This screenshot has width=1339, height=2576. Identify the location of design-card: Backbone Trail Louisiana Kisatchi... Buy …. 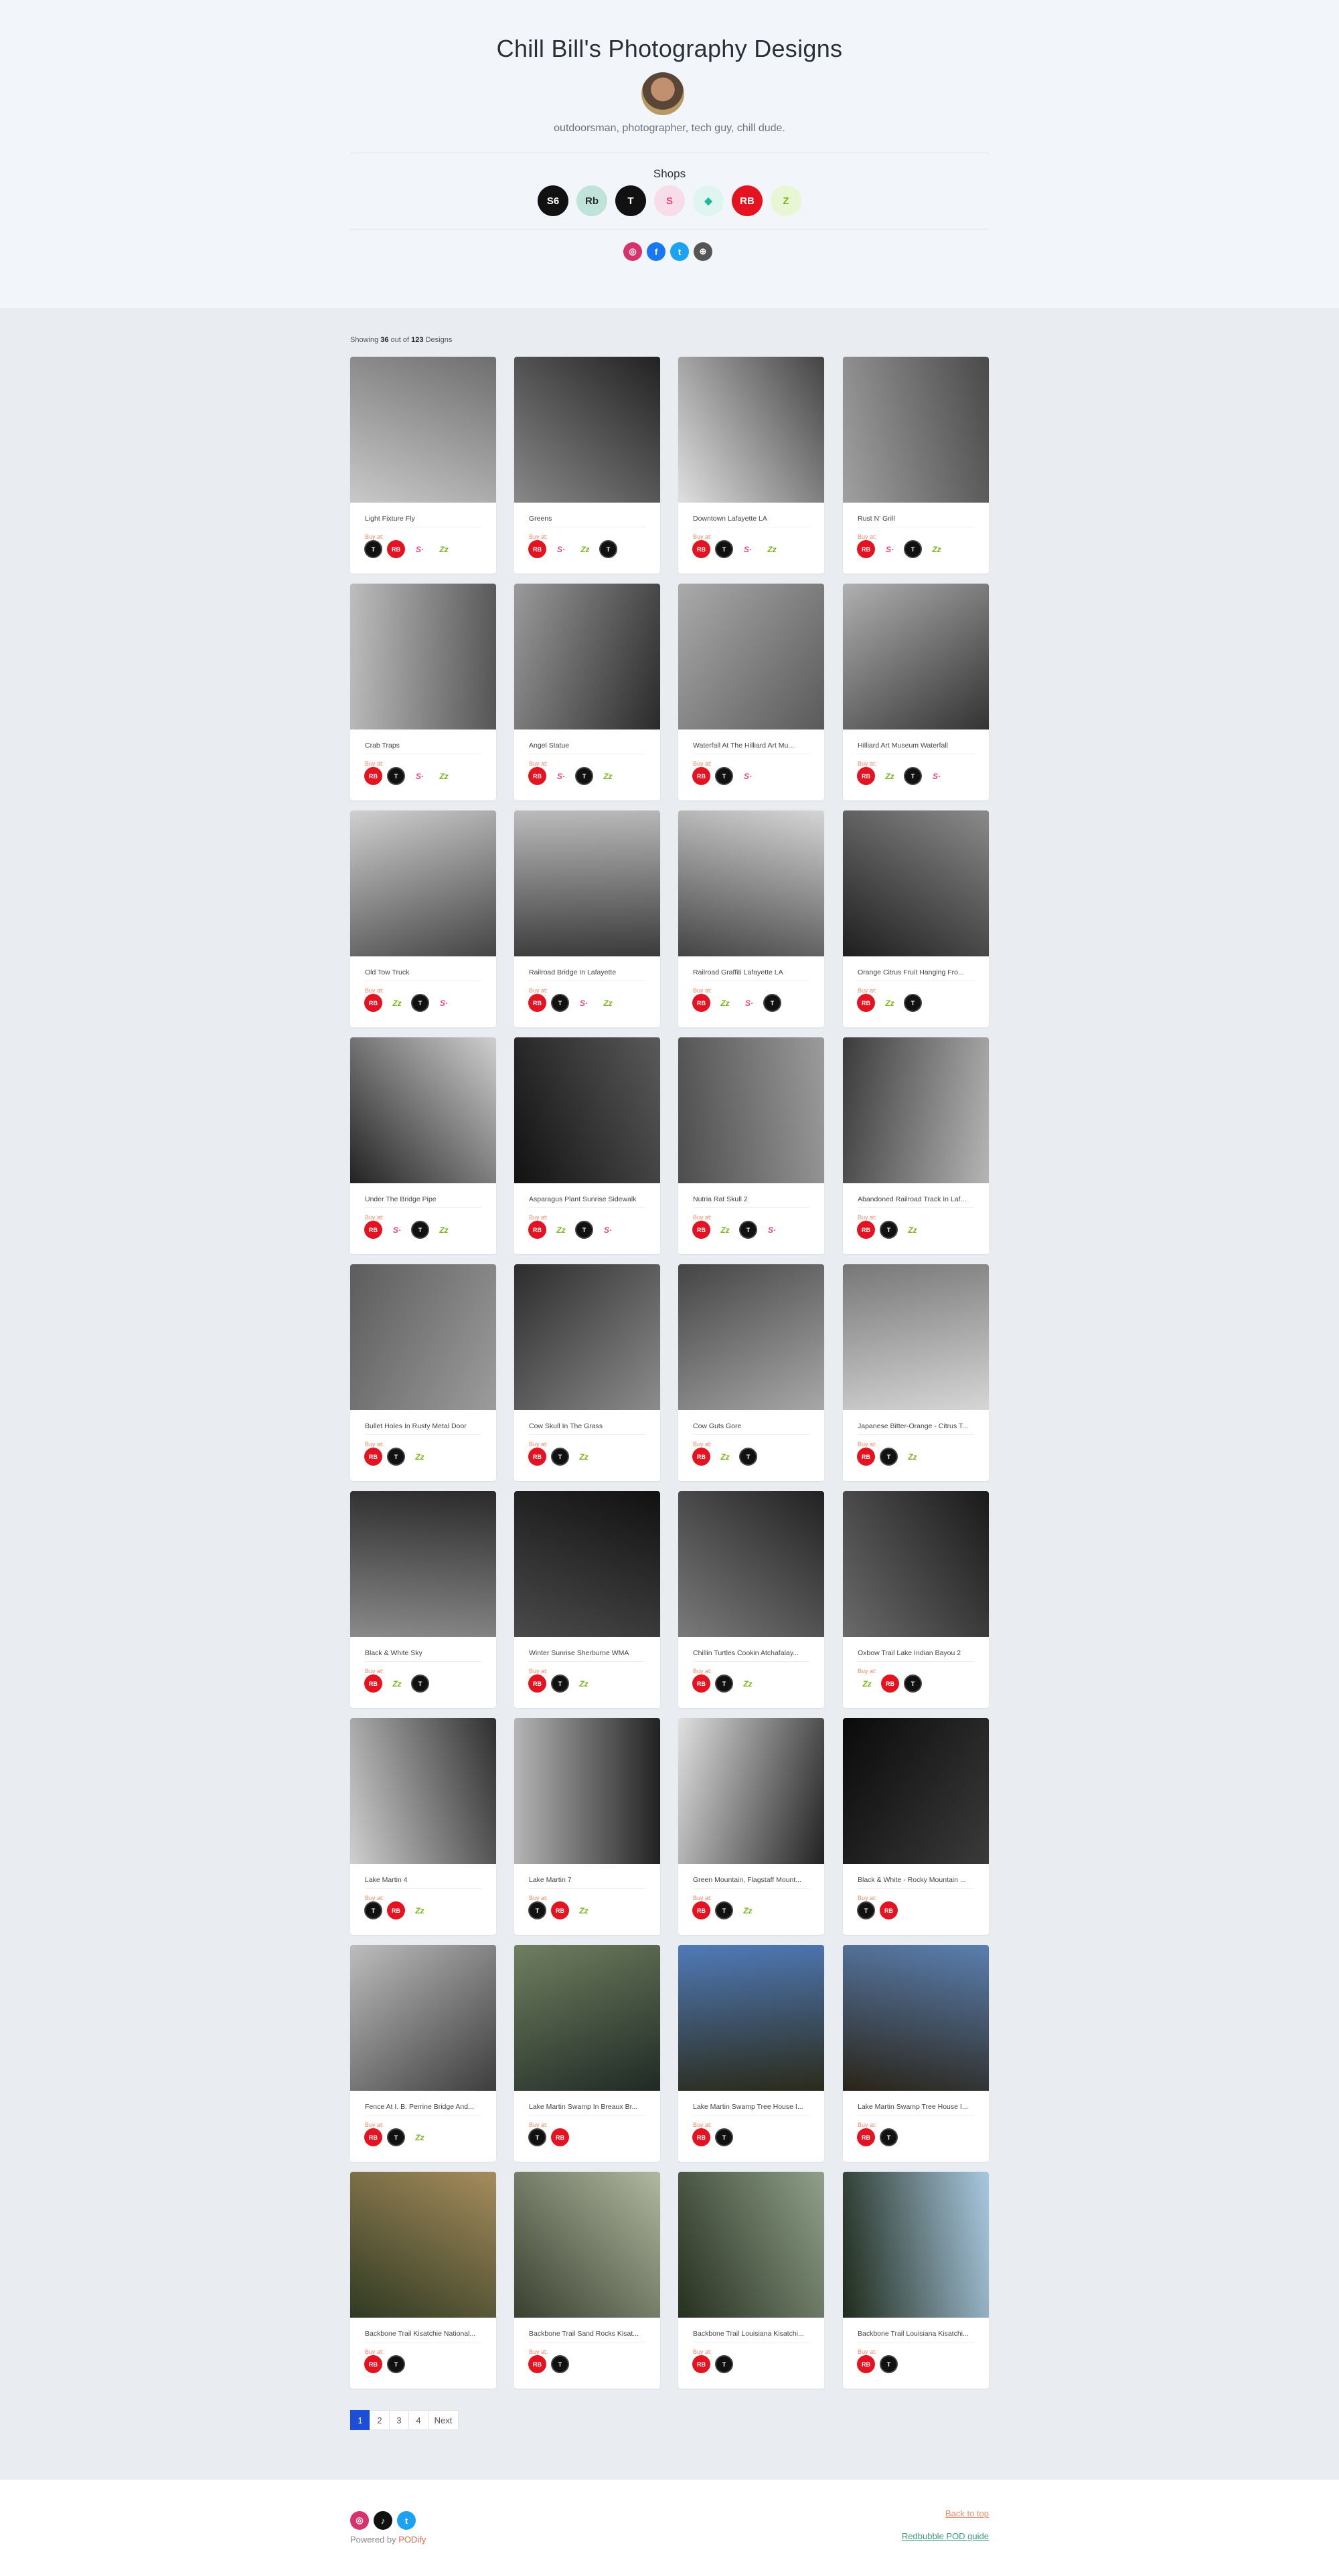
(751, 2280).